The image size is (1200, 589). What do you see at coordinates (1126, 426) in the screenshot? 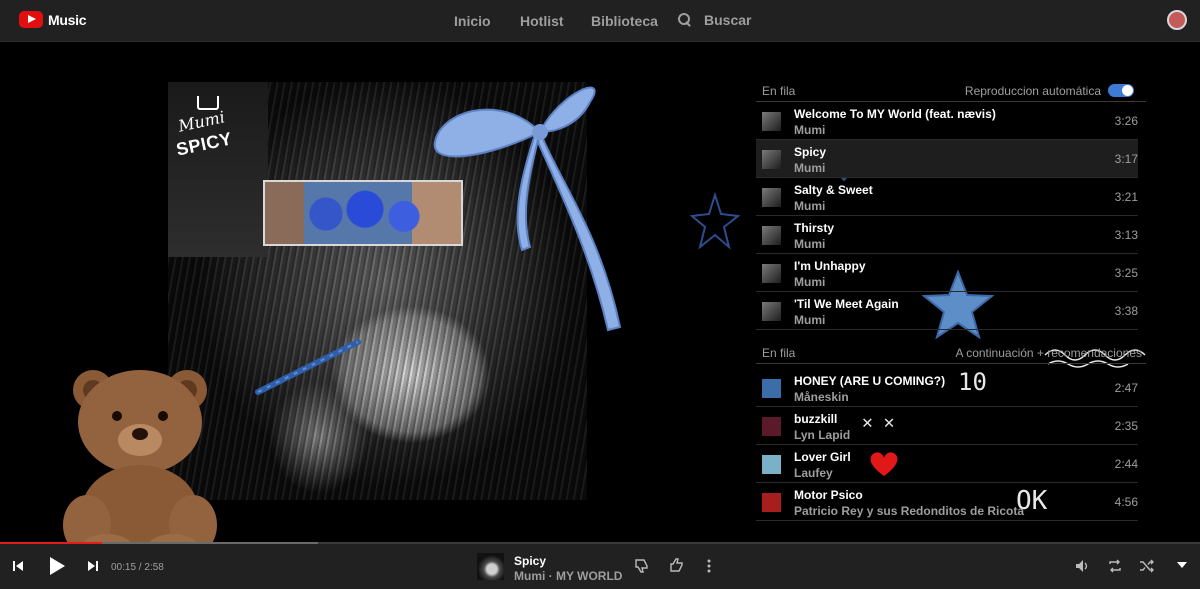
I see `track-duration: 2:35` at bounding box center [1126, 426].